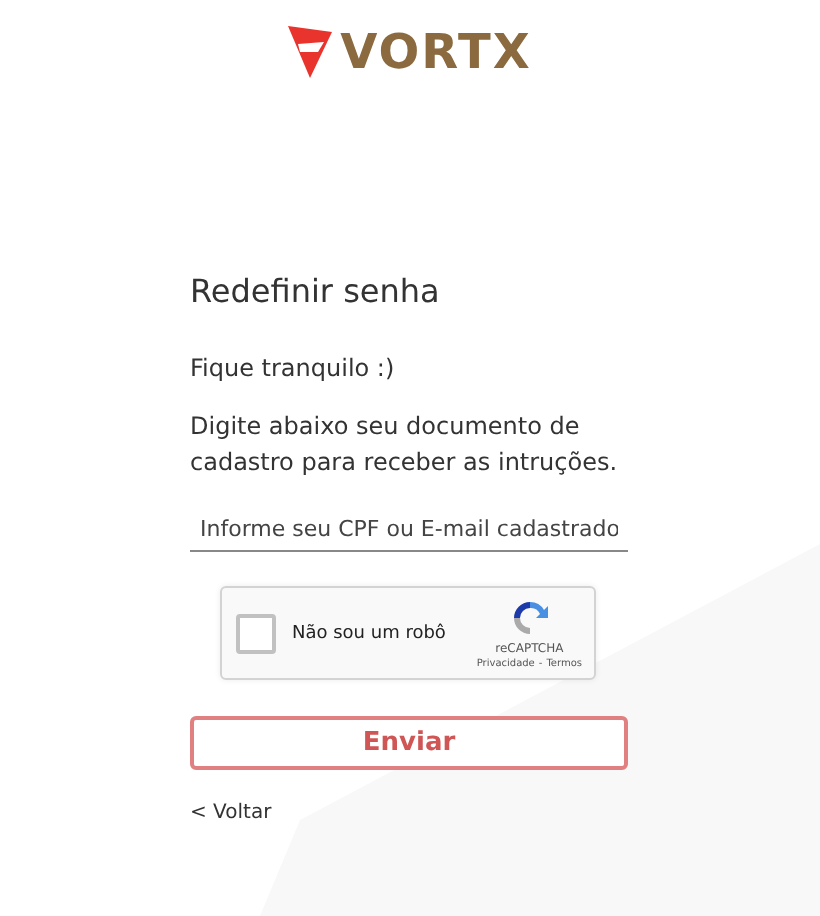  What do you see at coordinates (409, 530) in the screenshot?
I see `input-field: Informe seu CPF ou E-mail cadastrado` at bounding box center [409, 530].